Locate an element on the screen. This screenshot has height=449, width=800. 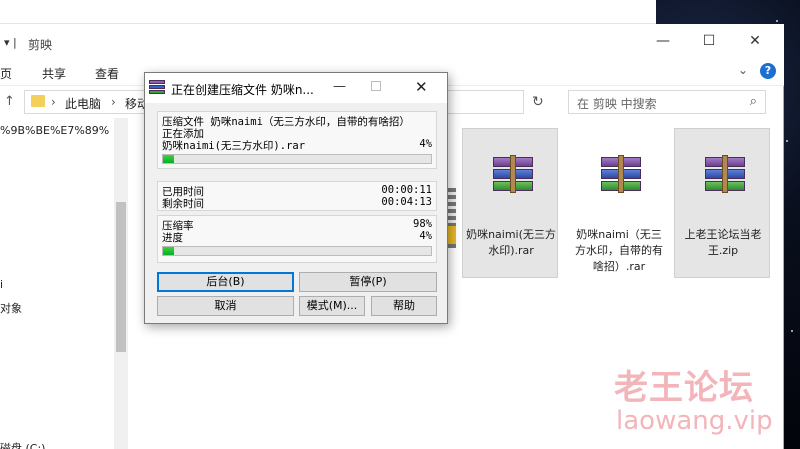
elapsed-value: 00:00:11 is located at coordinates (406, 190).